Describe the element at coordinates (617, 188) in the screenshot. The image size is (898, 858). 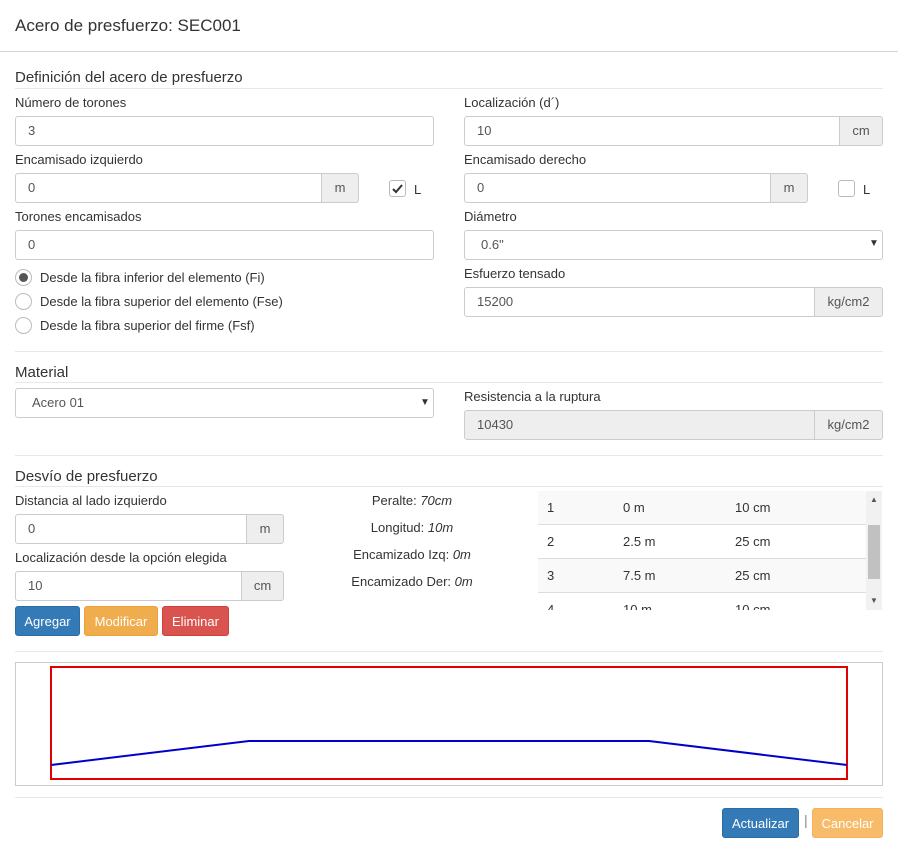
I see `enc-der-input: 0` at that location.